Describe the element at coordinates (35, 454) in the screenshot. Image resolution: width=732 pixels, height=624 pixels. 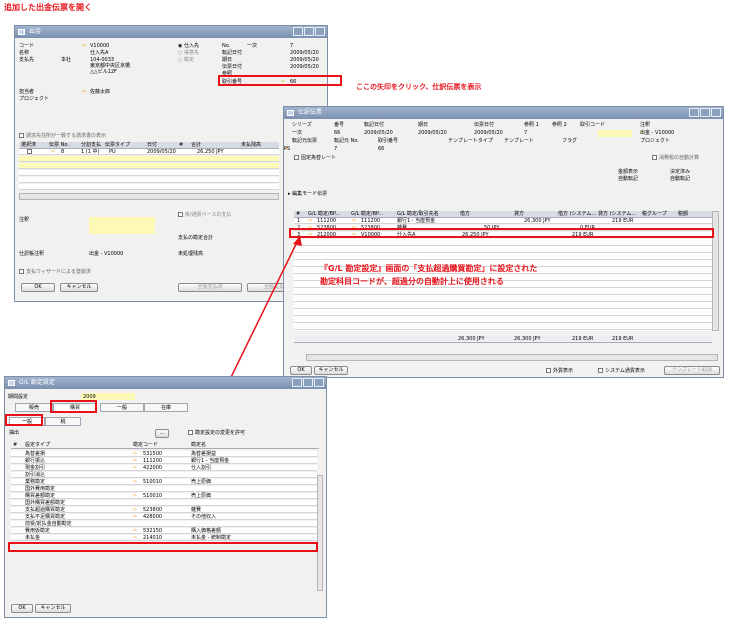
I see `gl-setting-type: 為替差損` at that location.